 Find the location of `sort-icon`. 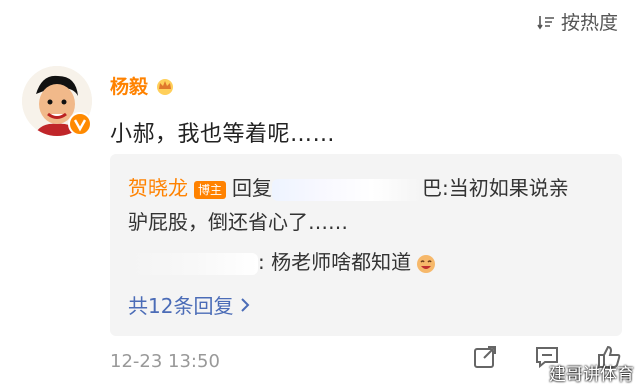

sort-icon is located at coordinates (545, 22).